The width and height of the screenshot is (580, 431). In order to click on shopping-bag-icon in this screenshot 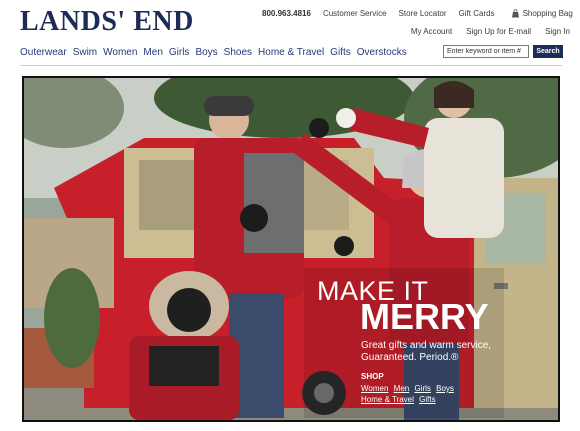, I will do `click(515, 13)`.